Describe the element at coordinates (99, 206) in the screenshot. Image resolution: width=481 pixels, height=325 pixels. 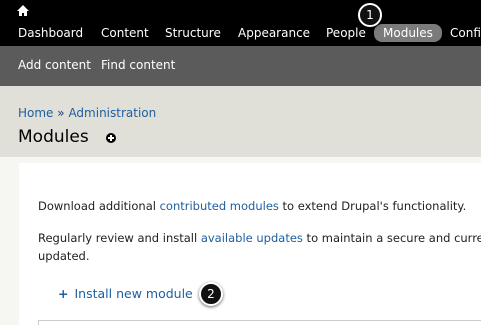
I see `help-text-download-before: Download additional` at that location.